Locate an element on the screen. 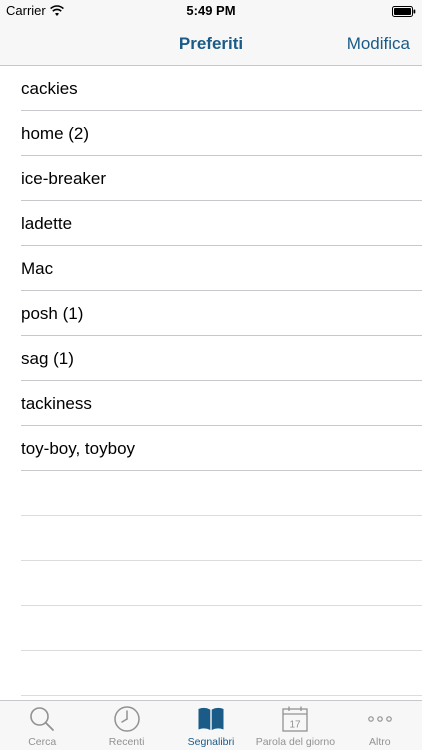 The image size is (422, 750). tab-more: Altro is located at coordinates (380, 725).